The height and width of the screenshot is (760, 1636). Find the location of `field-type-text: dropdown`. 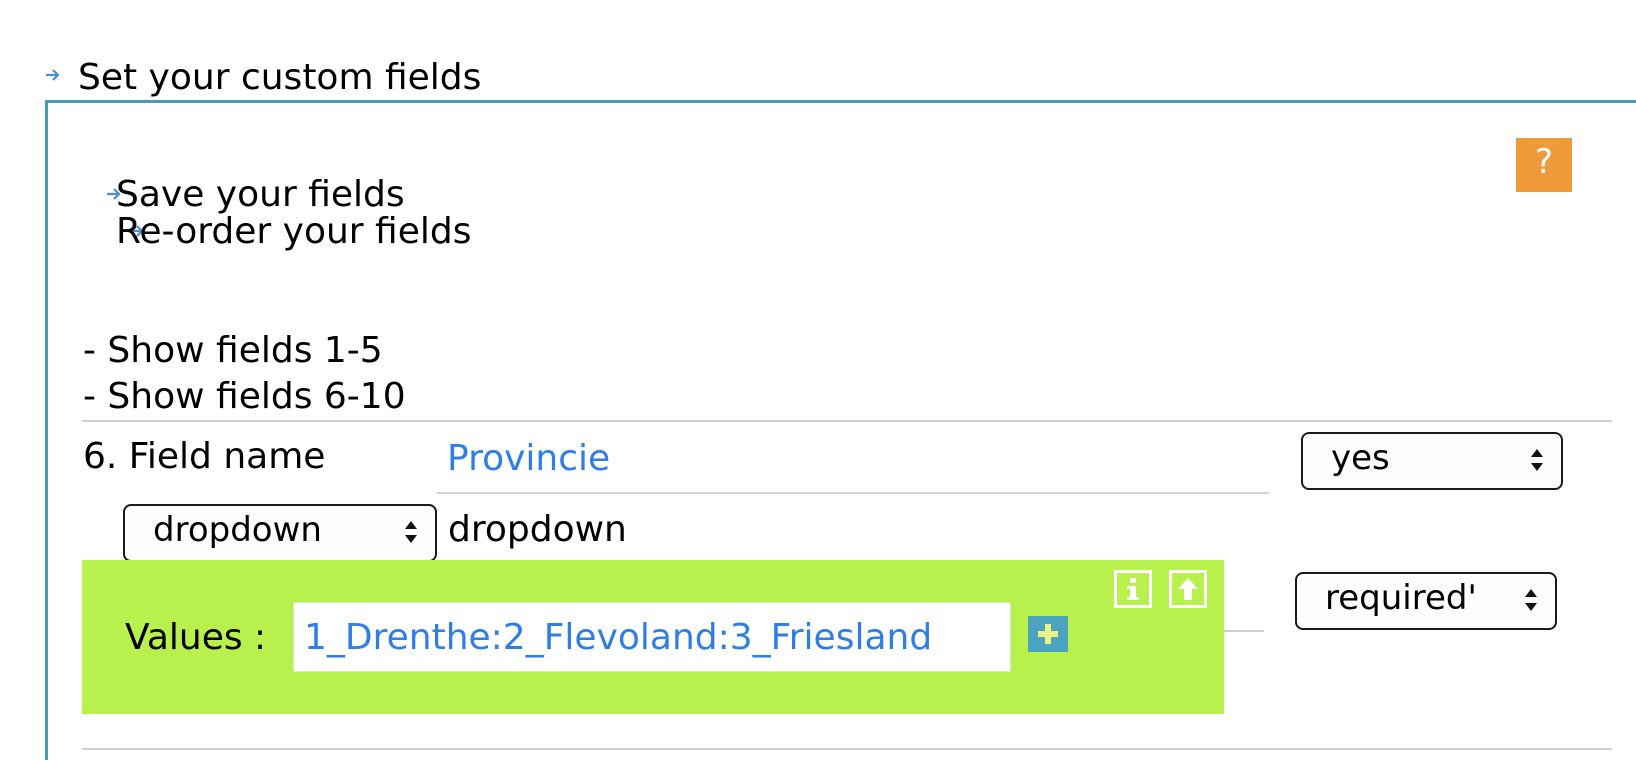

field-type-text: dropdown is located at coordinates (537, 529).